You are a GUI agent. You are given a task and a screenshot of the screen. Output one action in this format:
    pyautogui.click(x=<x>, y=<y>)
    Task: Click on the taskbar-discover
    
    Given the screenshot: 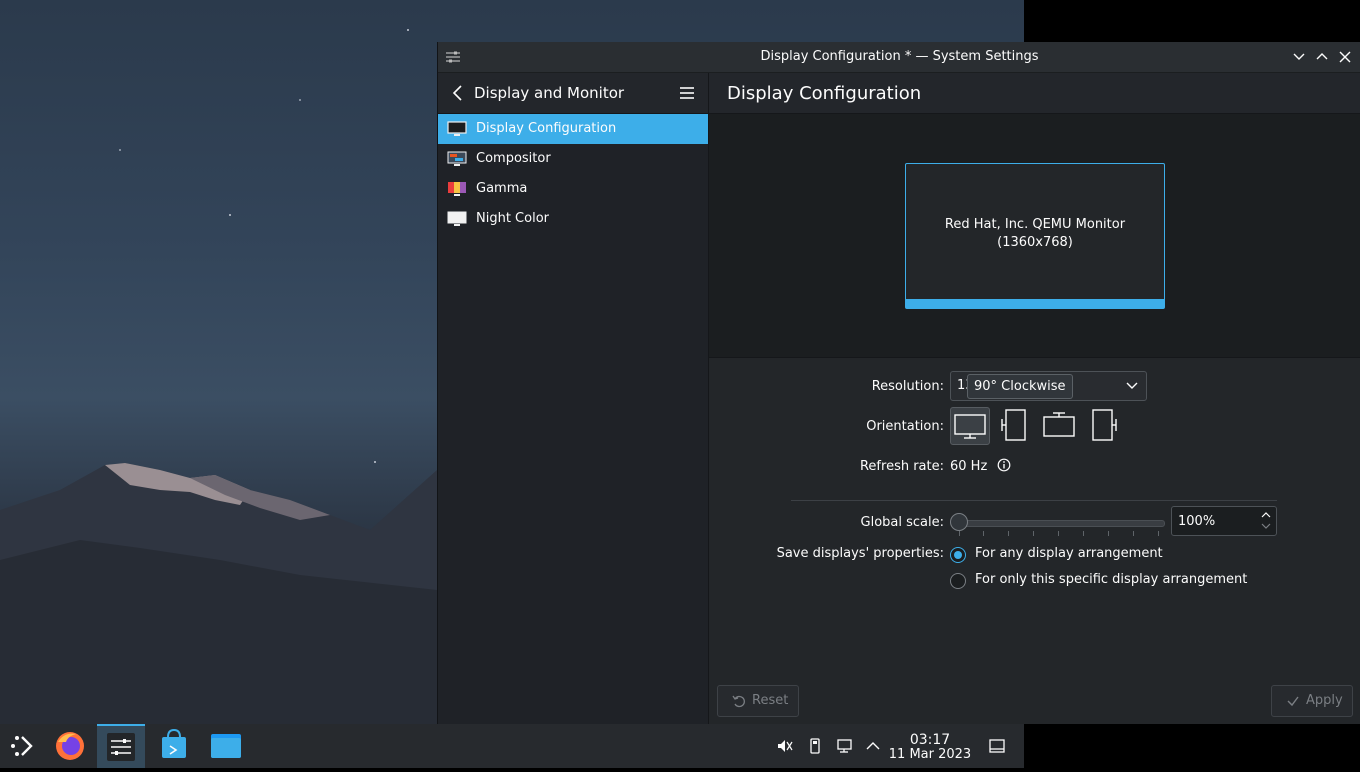 What is the action you would take?
    pyautogui.click(x=174, y=746)
    